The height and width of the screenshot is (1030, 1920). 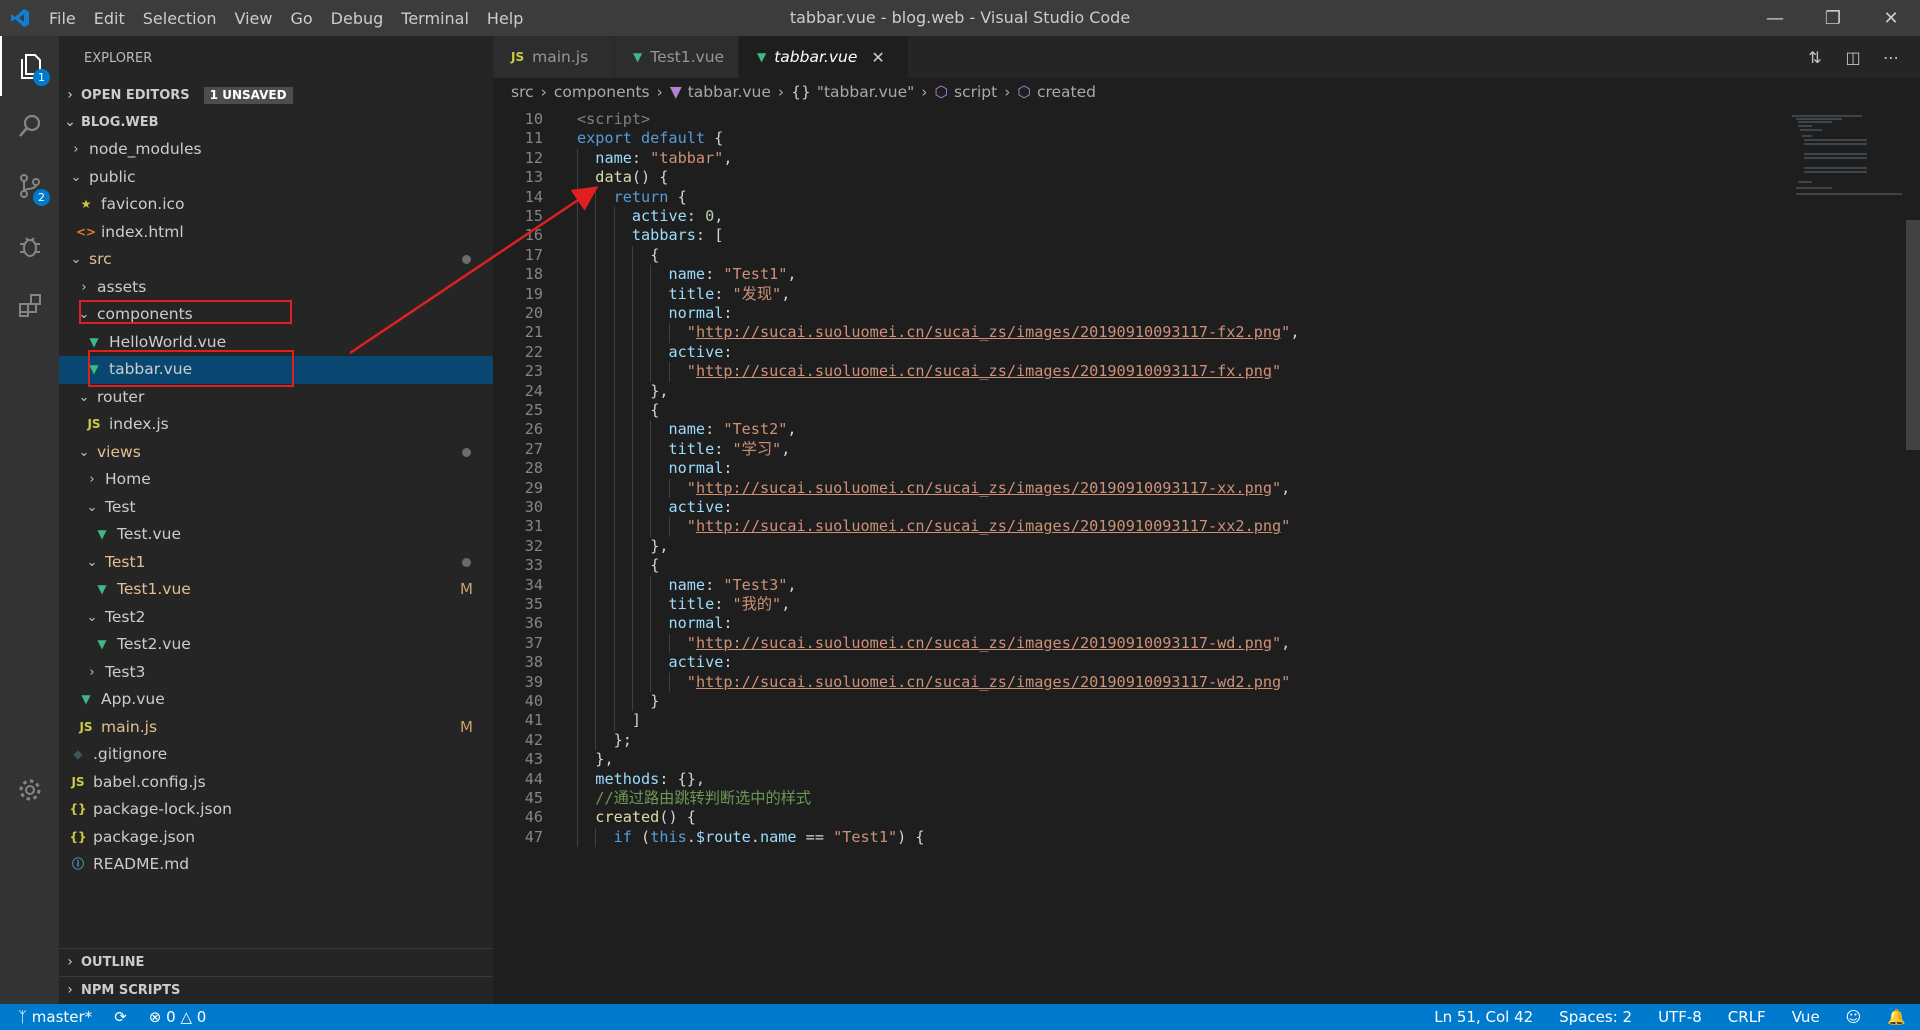 I want to click on extensions-button, so click(x=29, y=306).